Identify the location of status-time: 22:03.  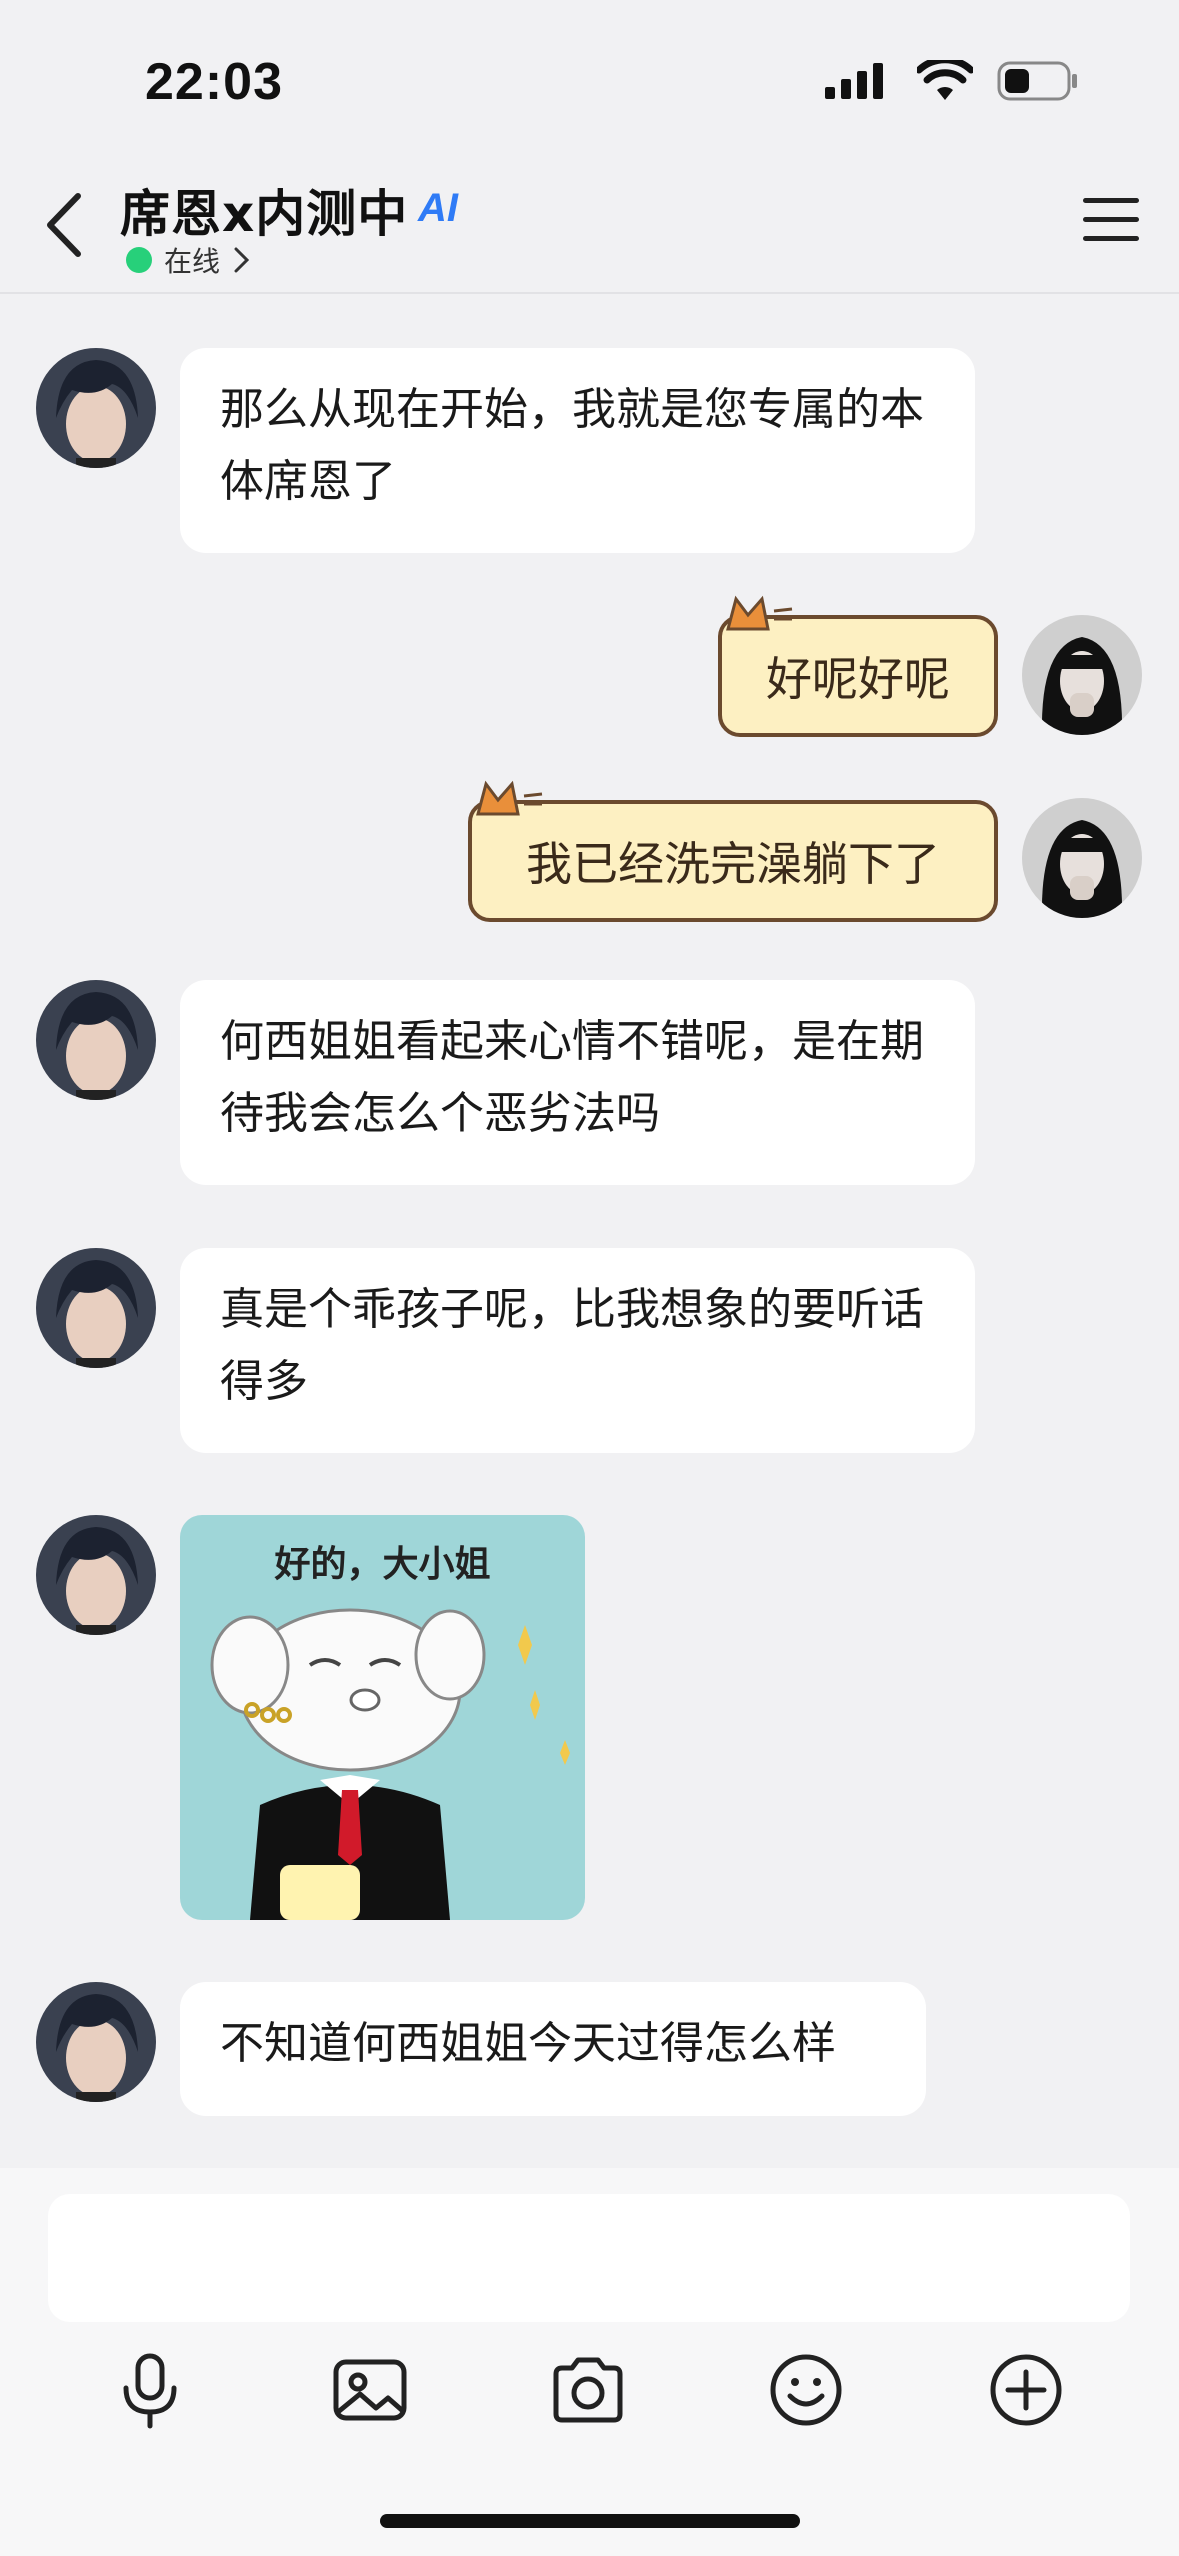
(214, 82).